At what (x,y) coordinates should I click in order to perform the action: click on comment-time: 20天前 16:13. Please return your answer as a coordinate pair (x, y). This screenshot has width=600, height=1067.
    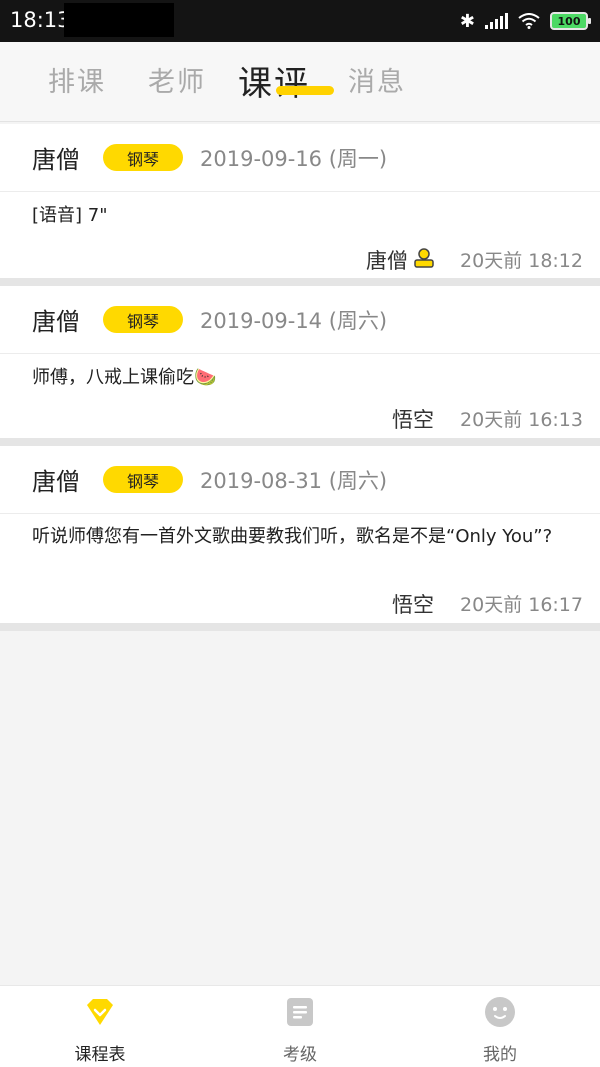
    Looking at the image, I should click on (521, 420).